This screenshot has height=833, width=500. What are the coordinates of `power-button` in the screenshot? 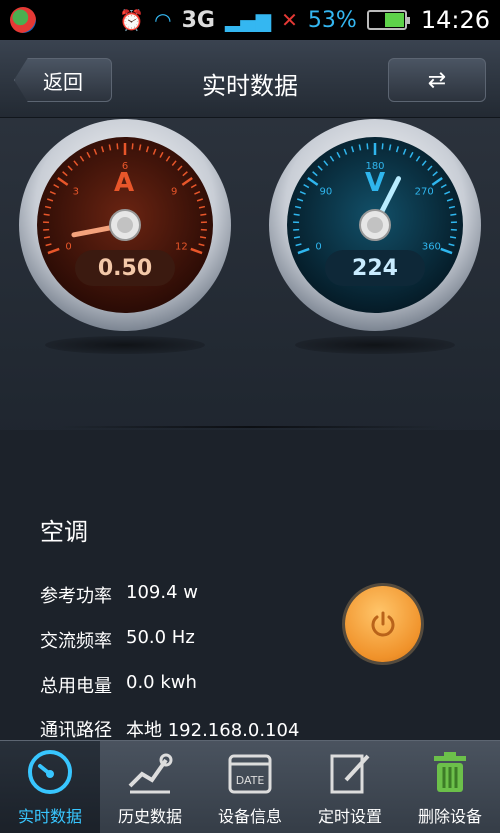 It's located at (383, 624).